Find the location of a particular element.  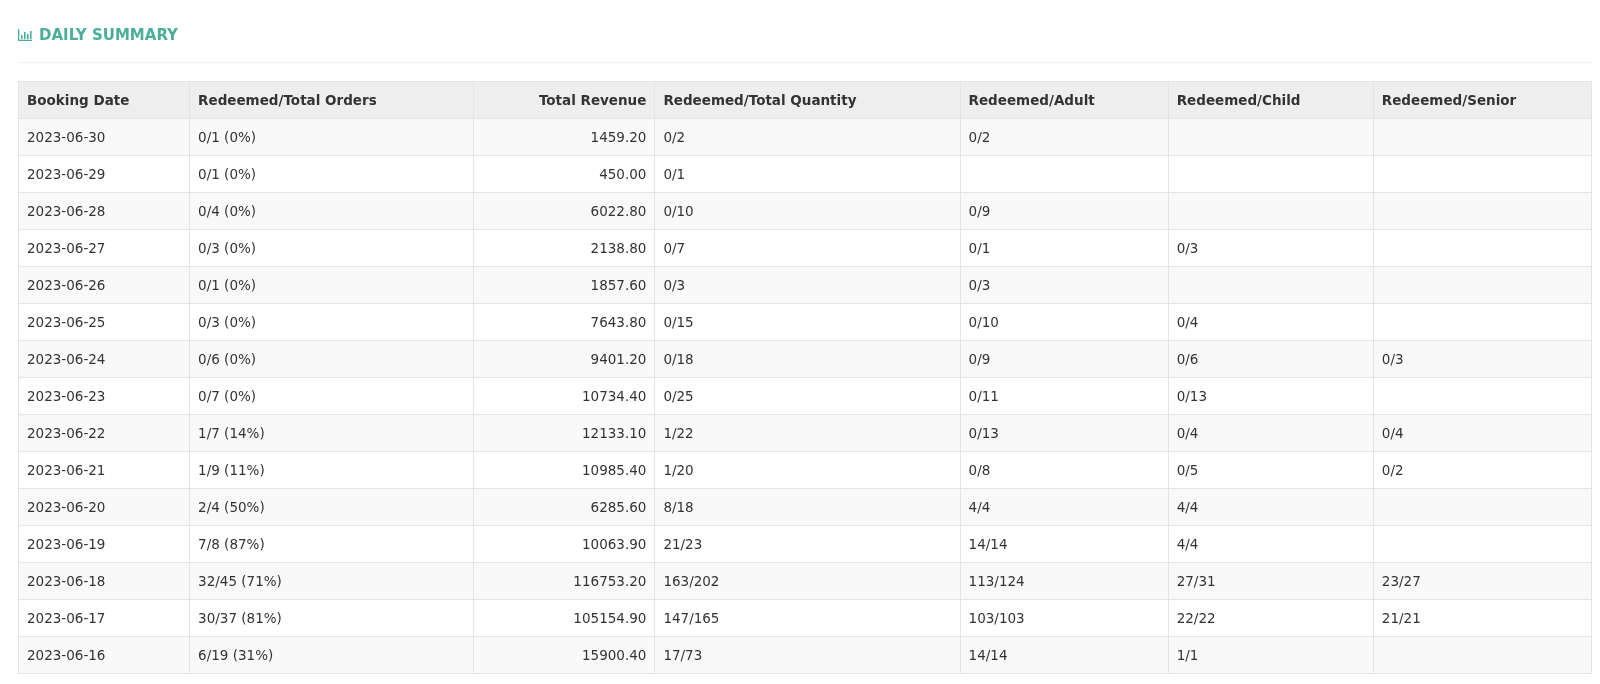

table-cell: 23/27 is located at coordinates (1401, 581).